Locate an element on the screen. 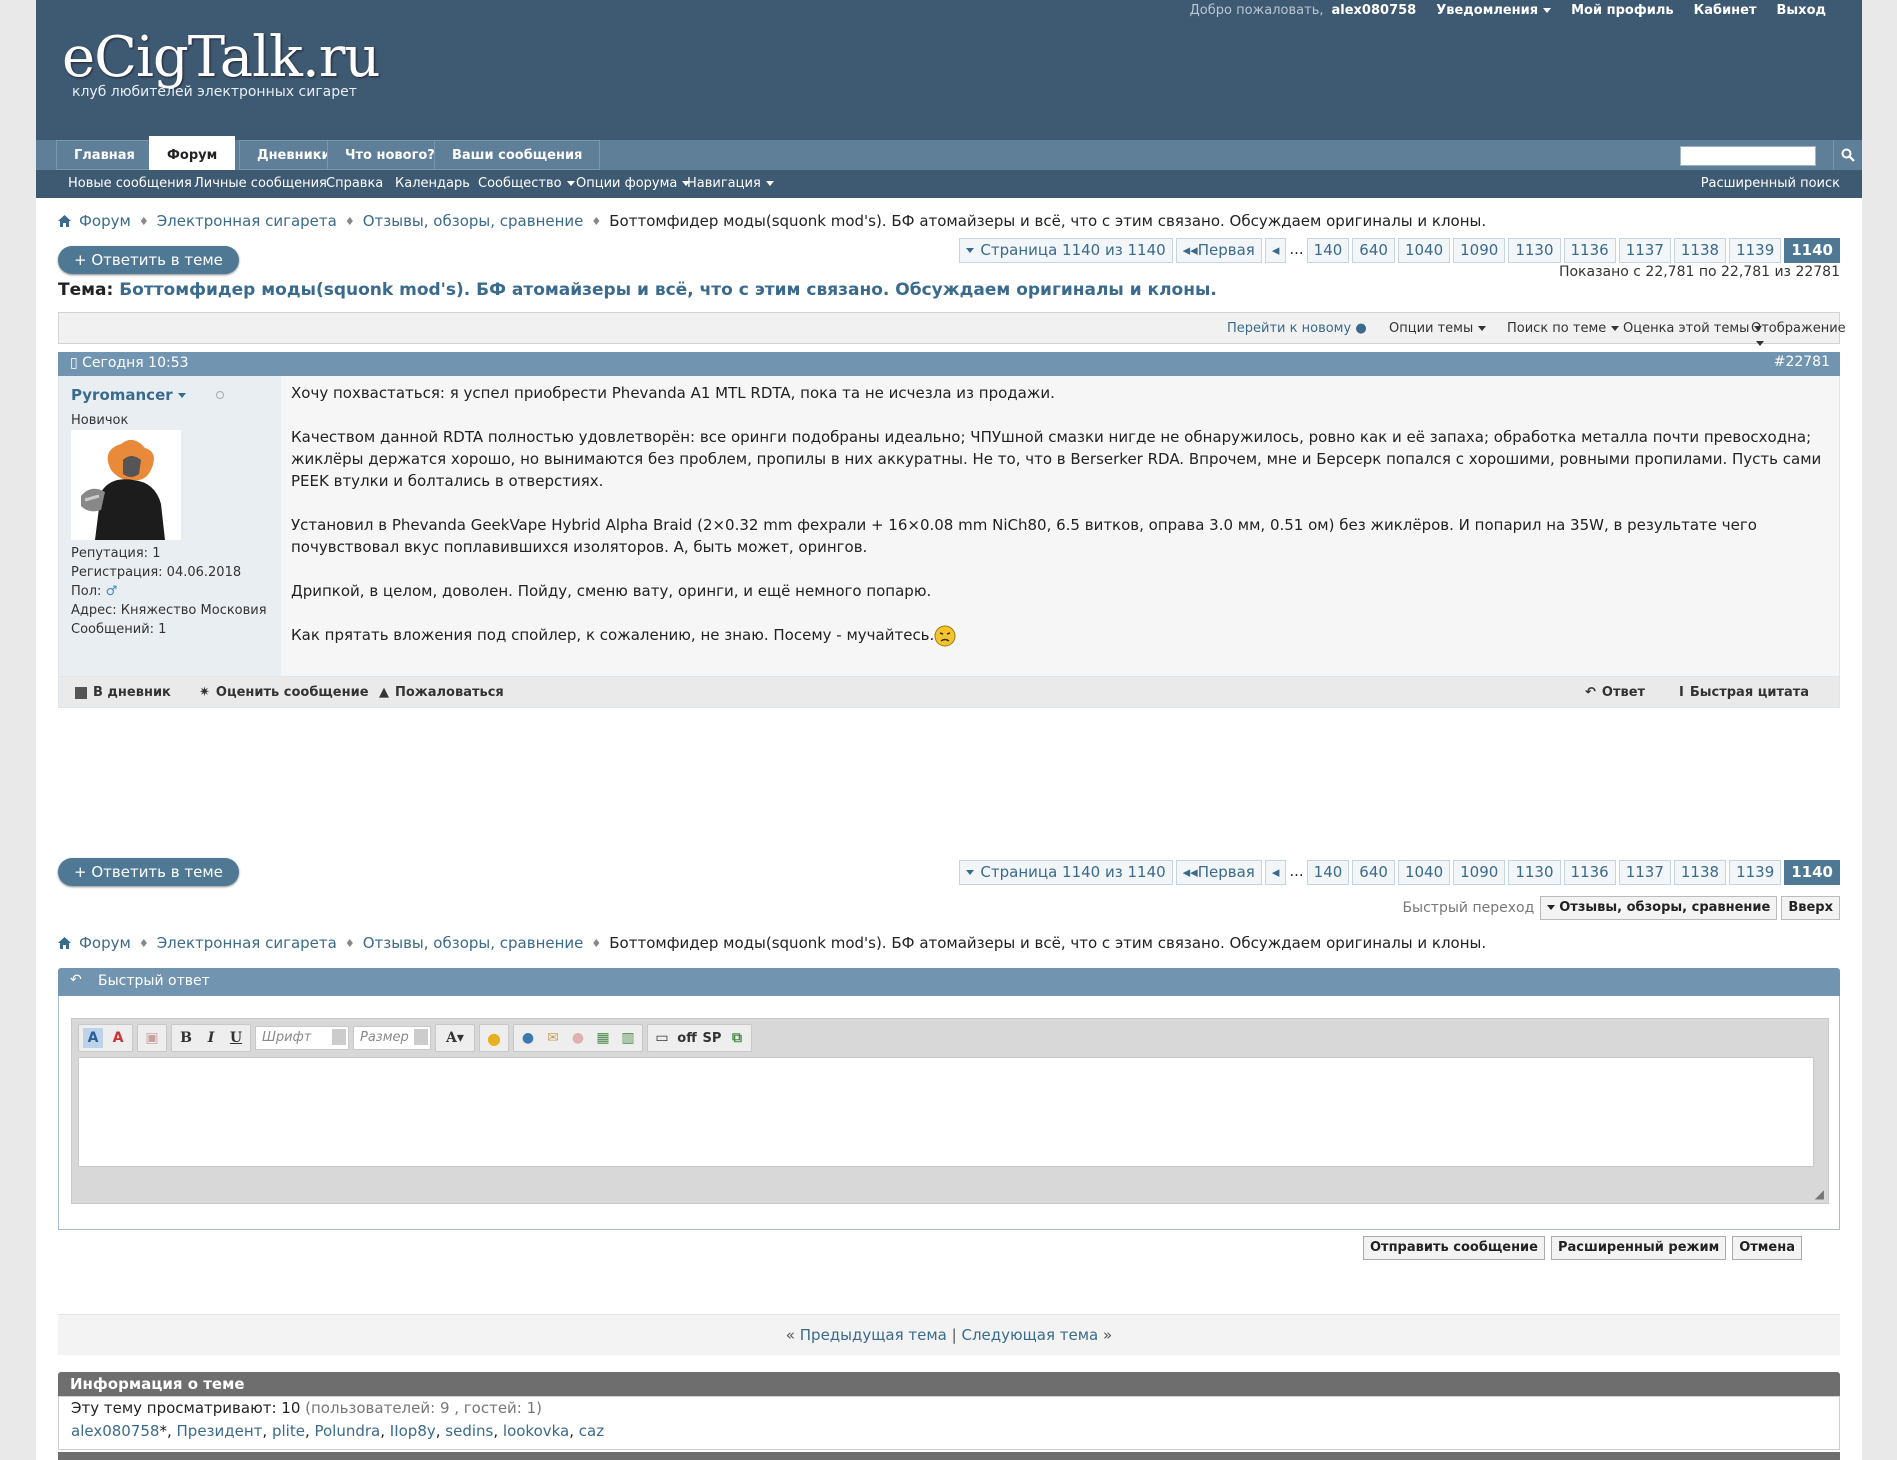 The height and width of the screenshot is (1460, 1897). rate-post-button: ✷ Оценить сообщение is located at coordinates (284, 692).